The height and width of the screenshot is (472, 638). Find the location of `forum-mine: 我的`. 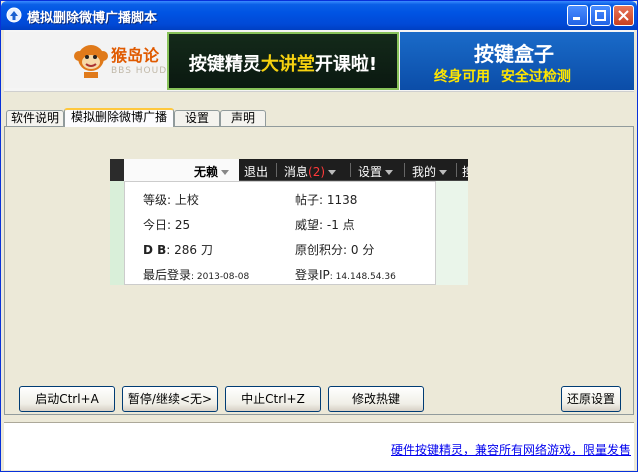

forum-mine: 我的 is located at coordinates (430, 171).